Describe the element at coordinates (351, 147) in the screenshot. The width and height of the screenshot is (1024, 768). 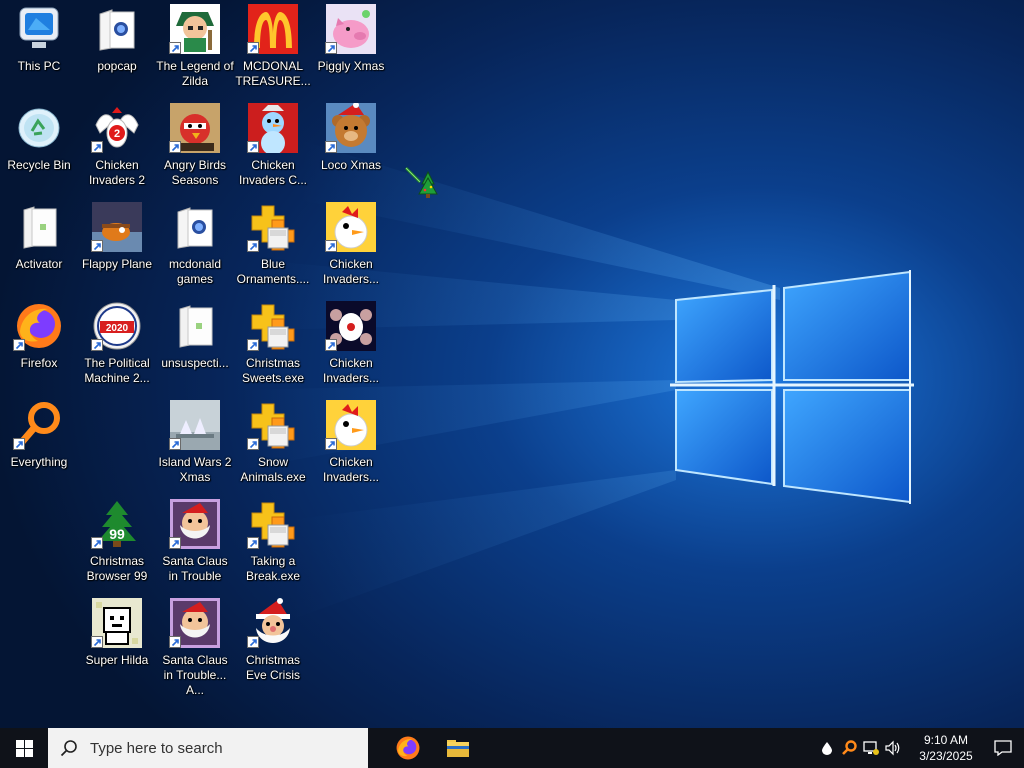
I see `desktop-icon: Loco Xmas` at that location.